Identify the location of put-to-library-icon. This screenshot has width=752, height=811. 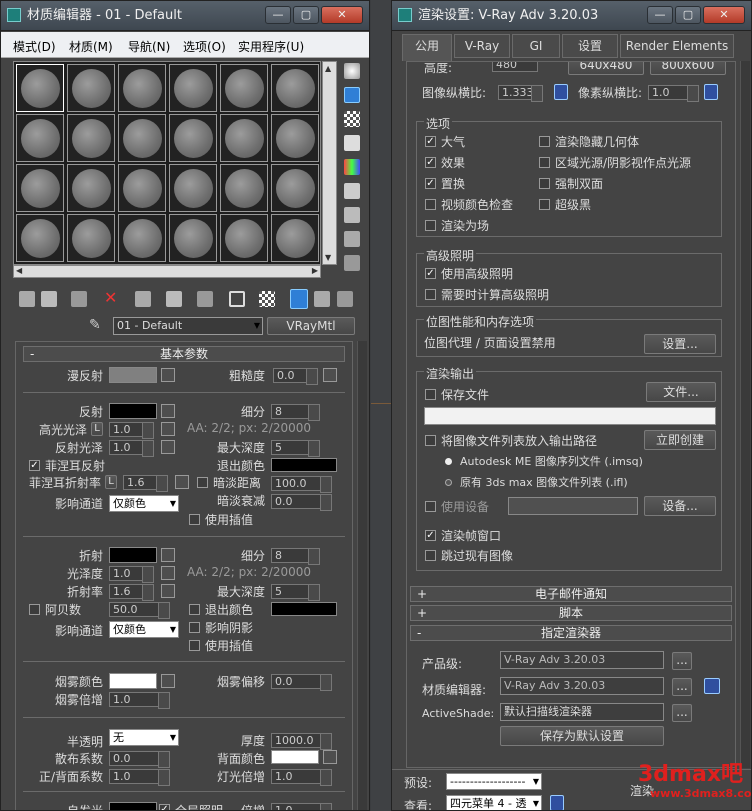
(205, 299).